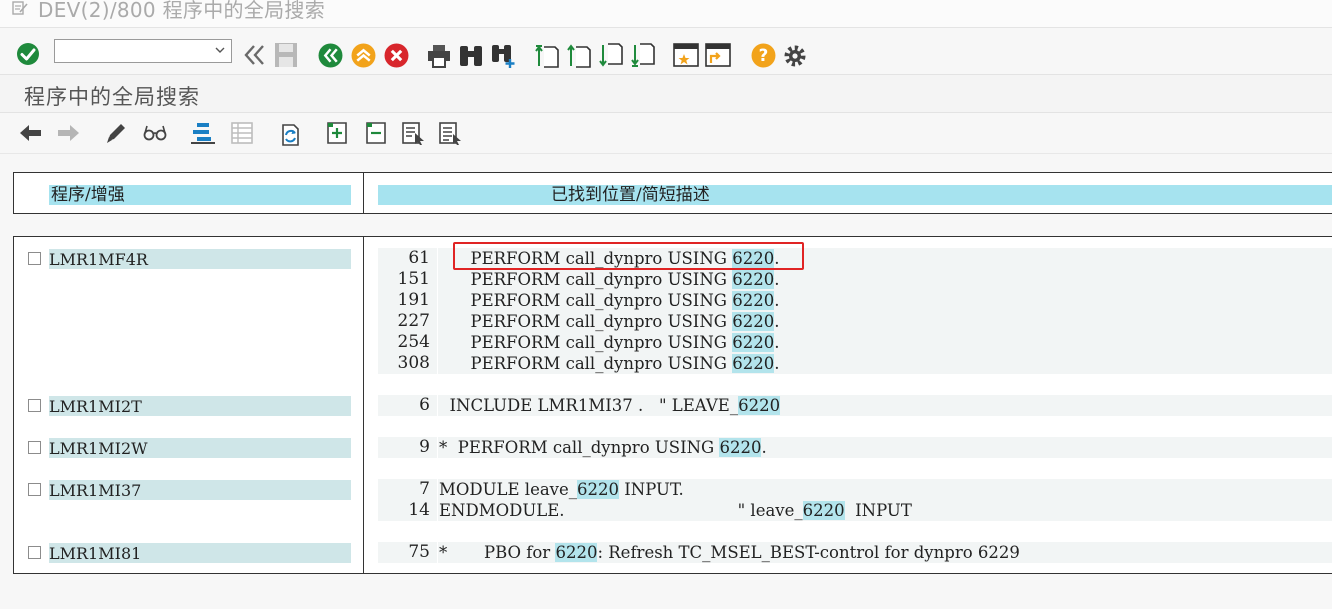  Describe the element at coordinates (155, 133) in the screenshot. I see `display-glasses-icon` at that location.